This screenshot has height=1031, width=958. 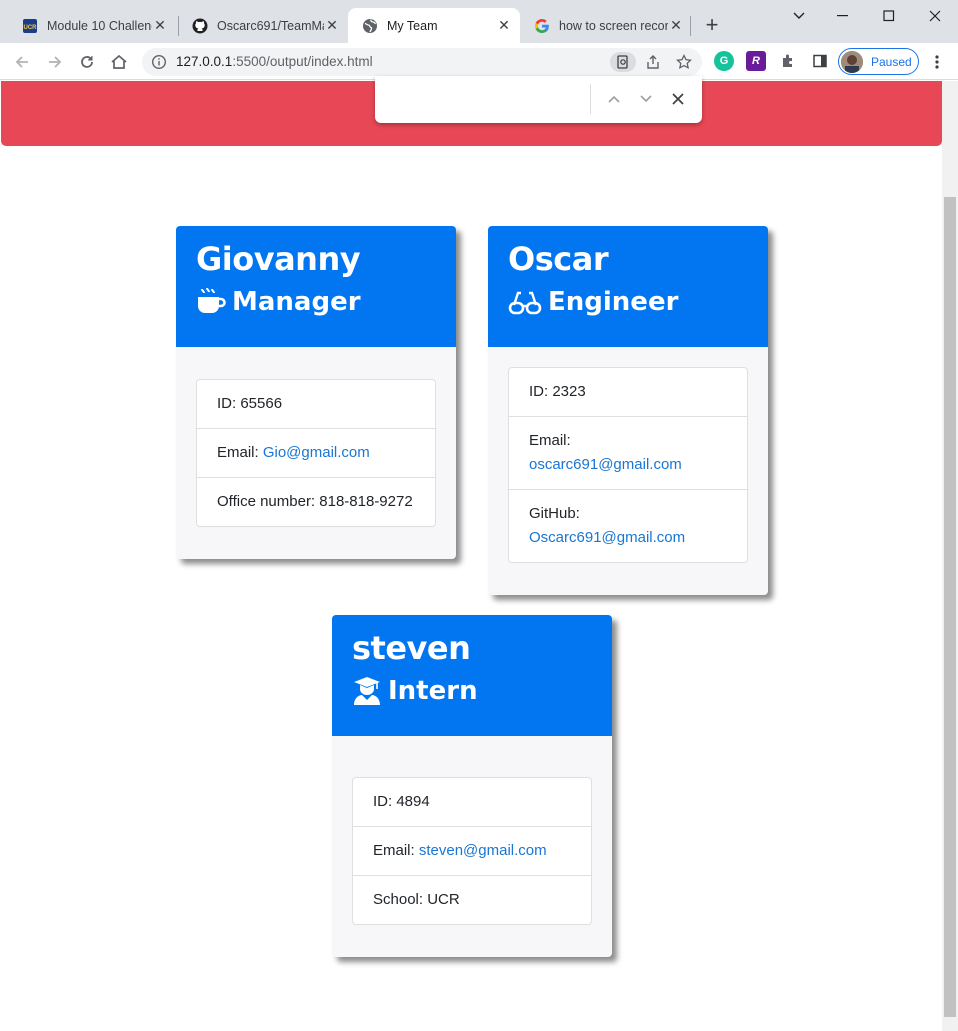 I want to click on find-close-icon, so click(x=678, y=99).